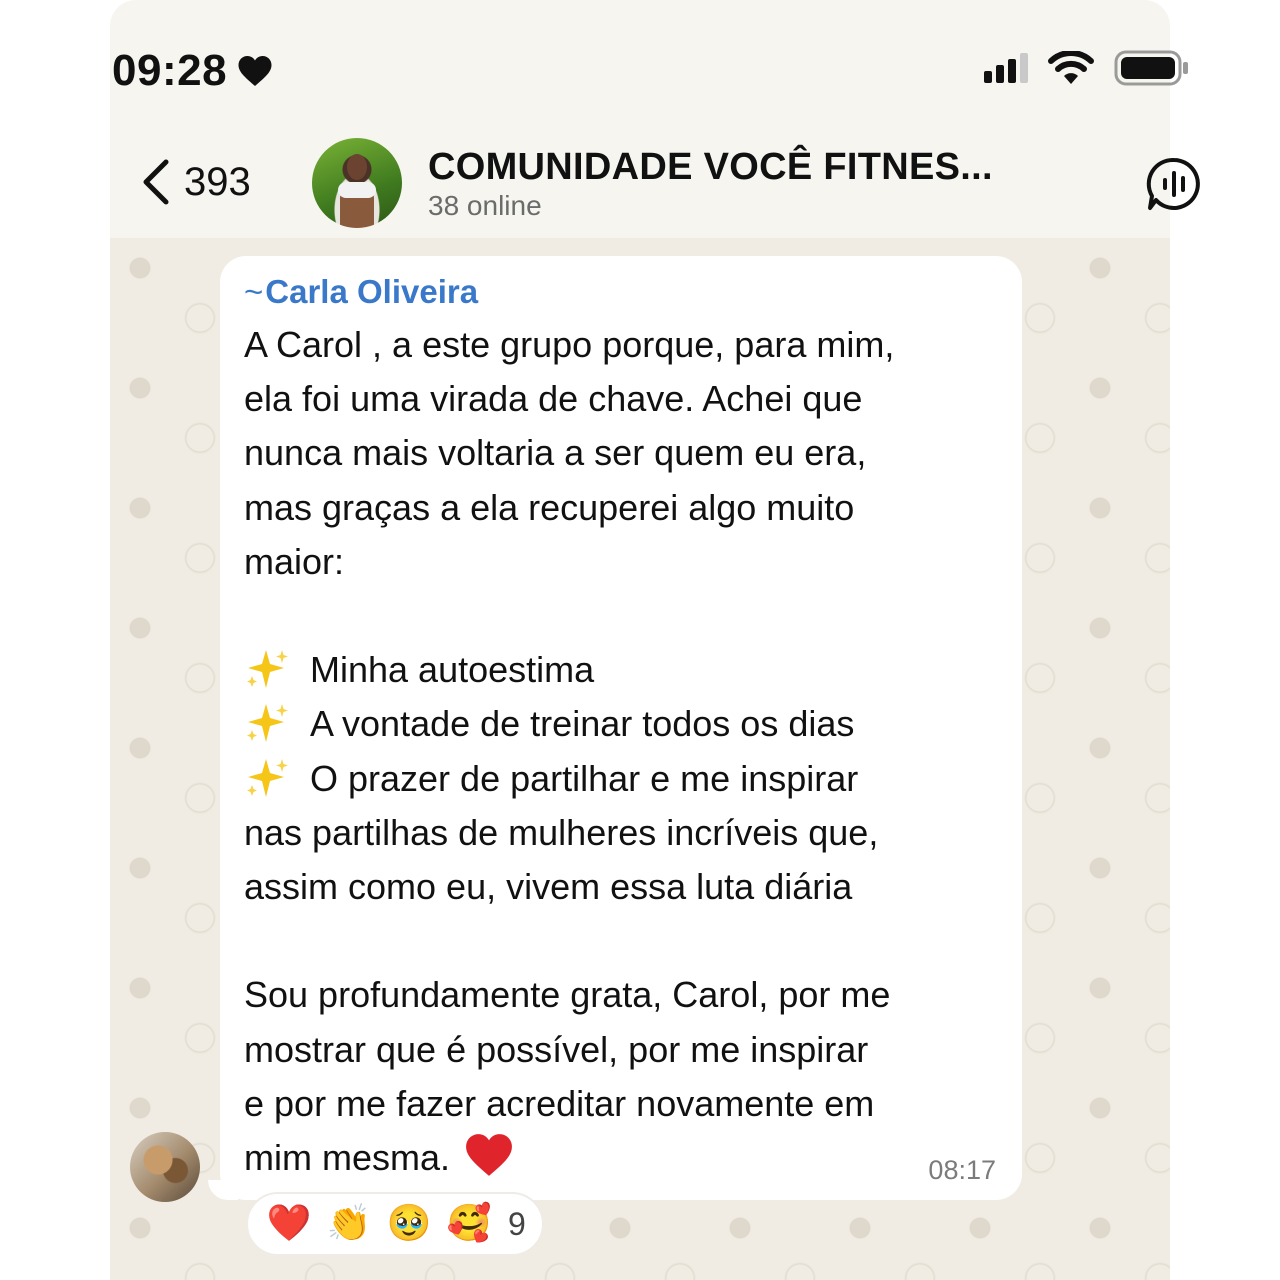  I want to click on message-line: mim mesma., so click(621, 1162).